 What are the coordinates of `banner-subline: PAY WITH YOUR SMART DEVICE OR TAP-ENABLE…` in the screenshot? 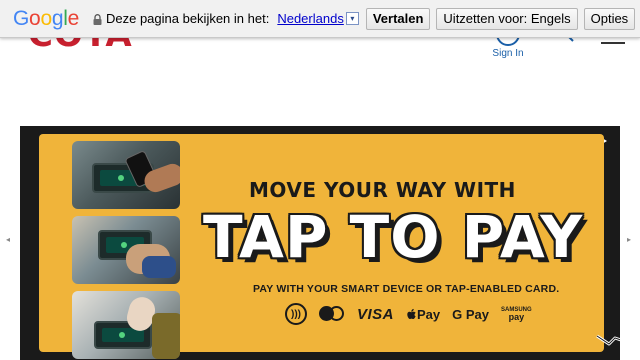 It's located at (406, 289).